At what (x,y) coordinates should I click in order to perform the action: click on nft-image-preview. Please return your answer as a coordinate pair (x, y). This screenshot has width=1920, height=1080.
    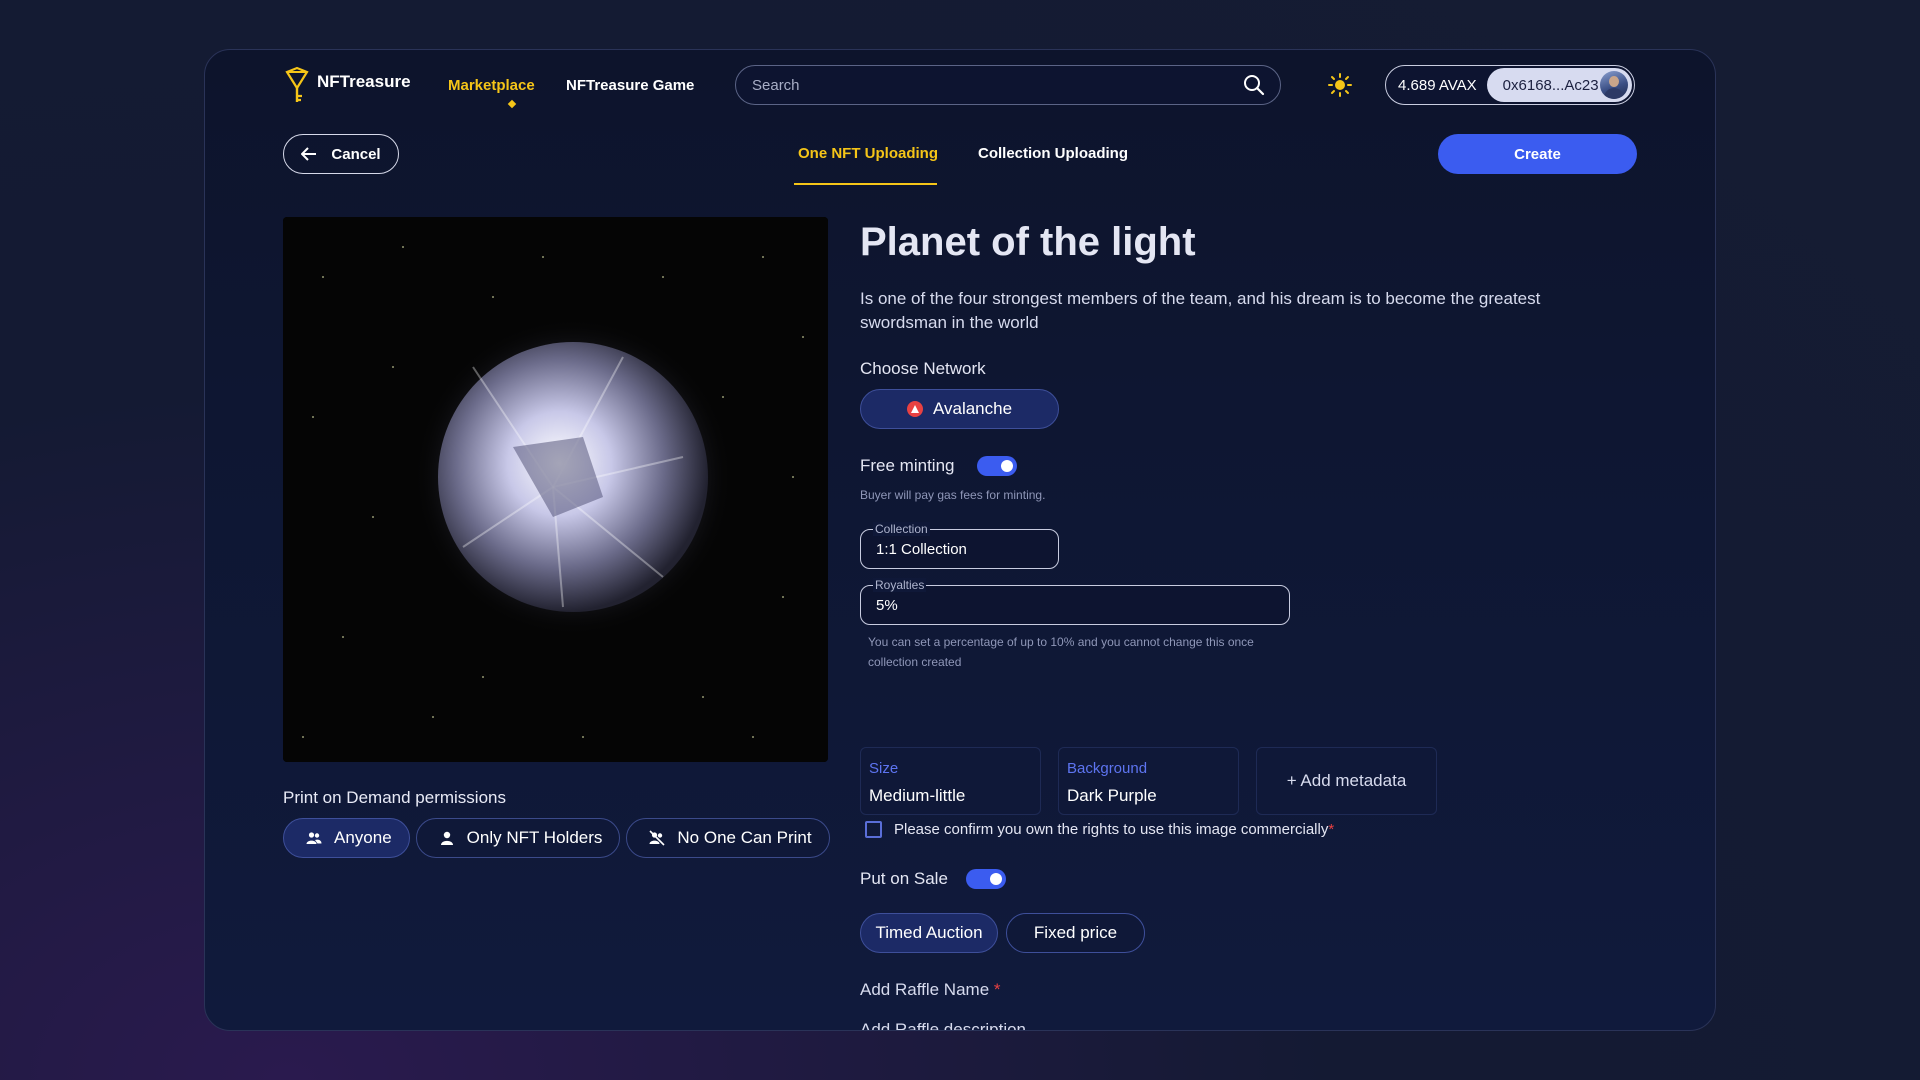
    Looking at the image, I should click on (555, 489).